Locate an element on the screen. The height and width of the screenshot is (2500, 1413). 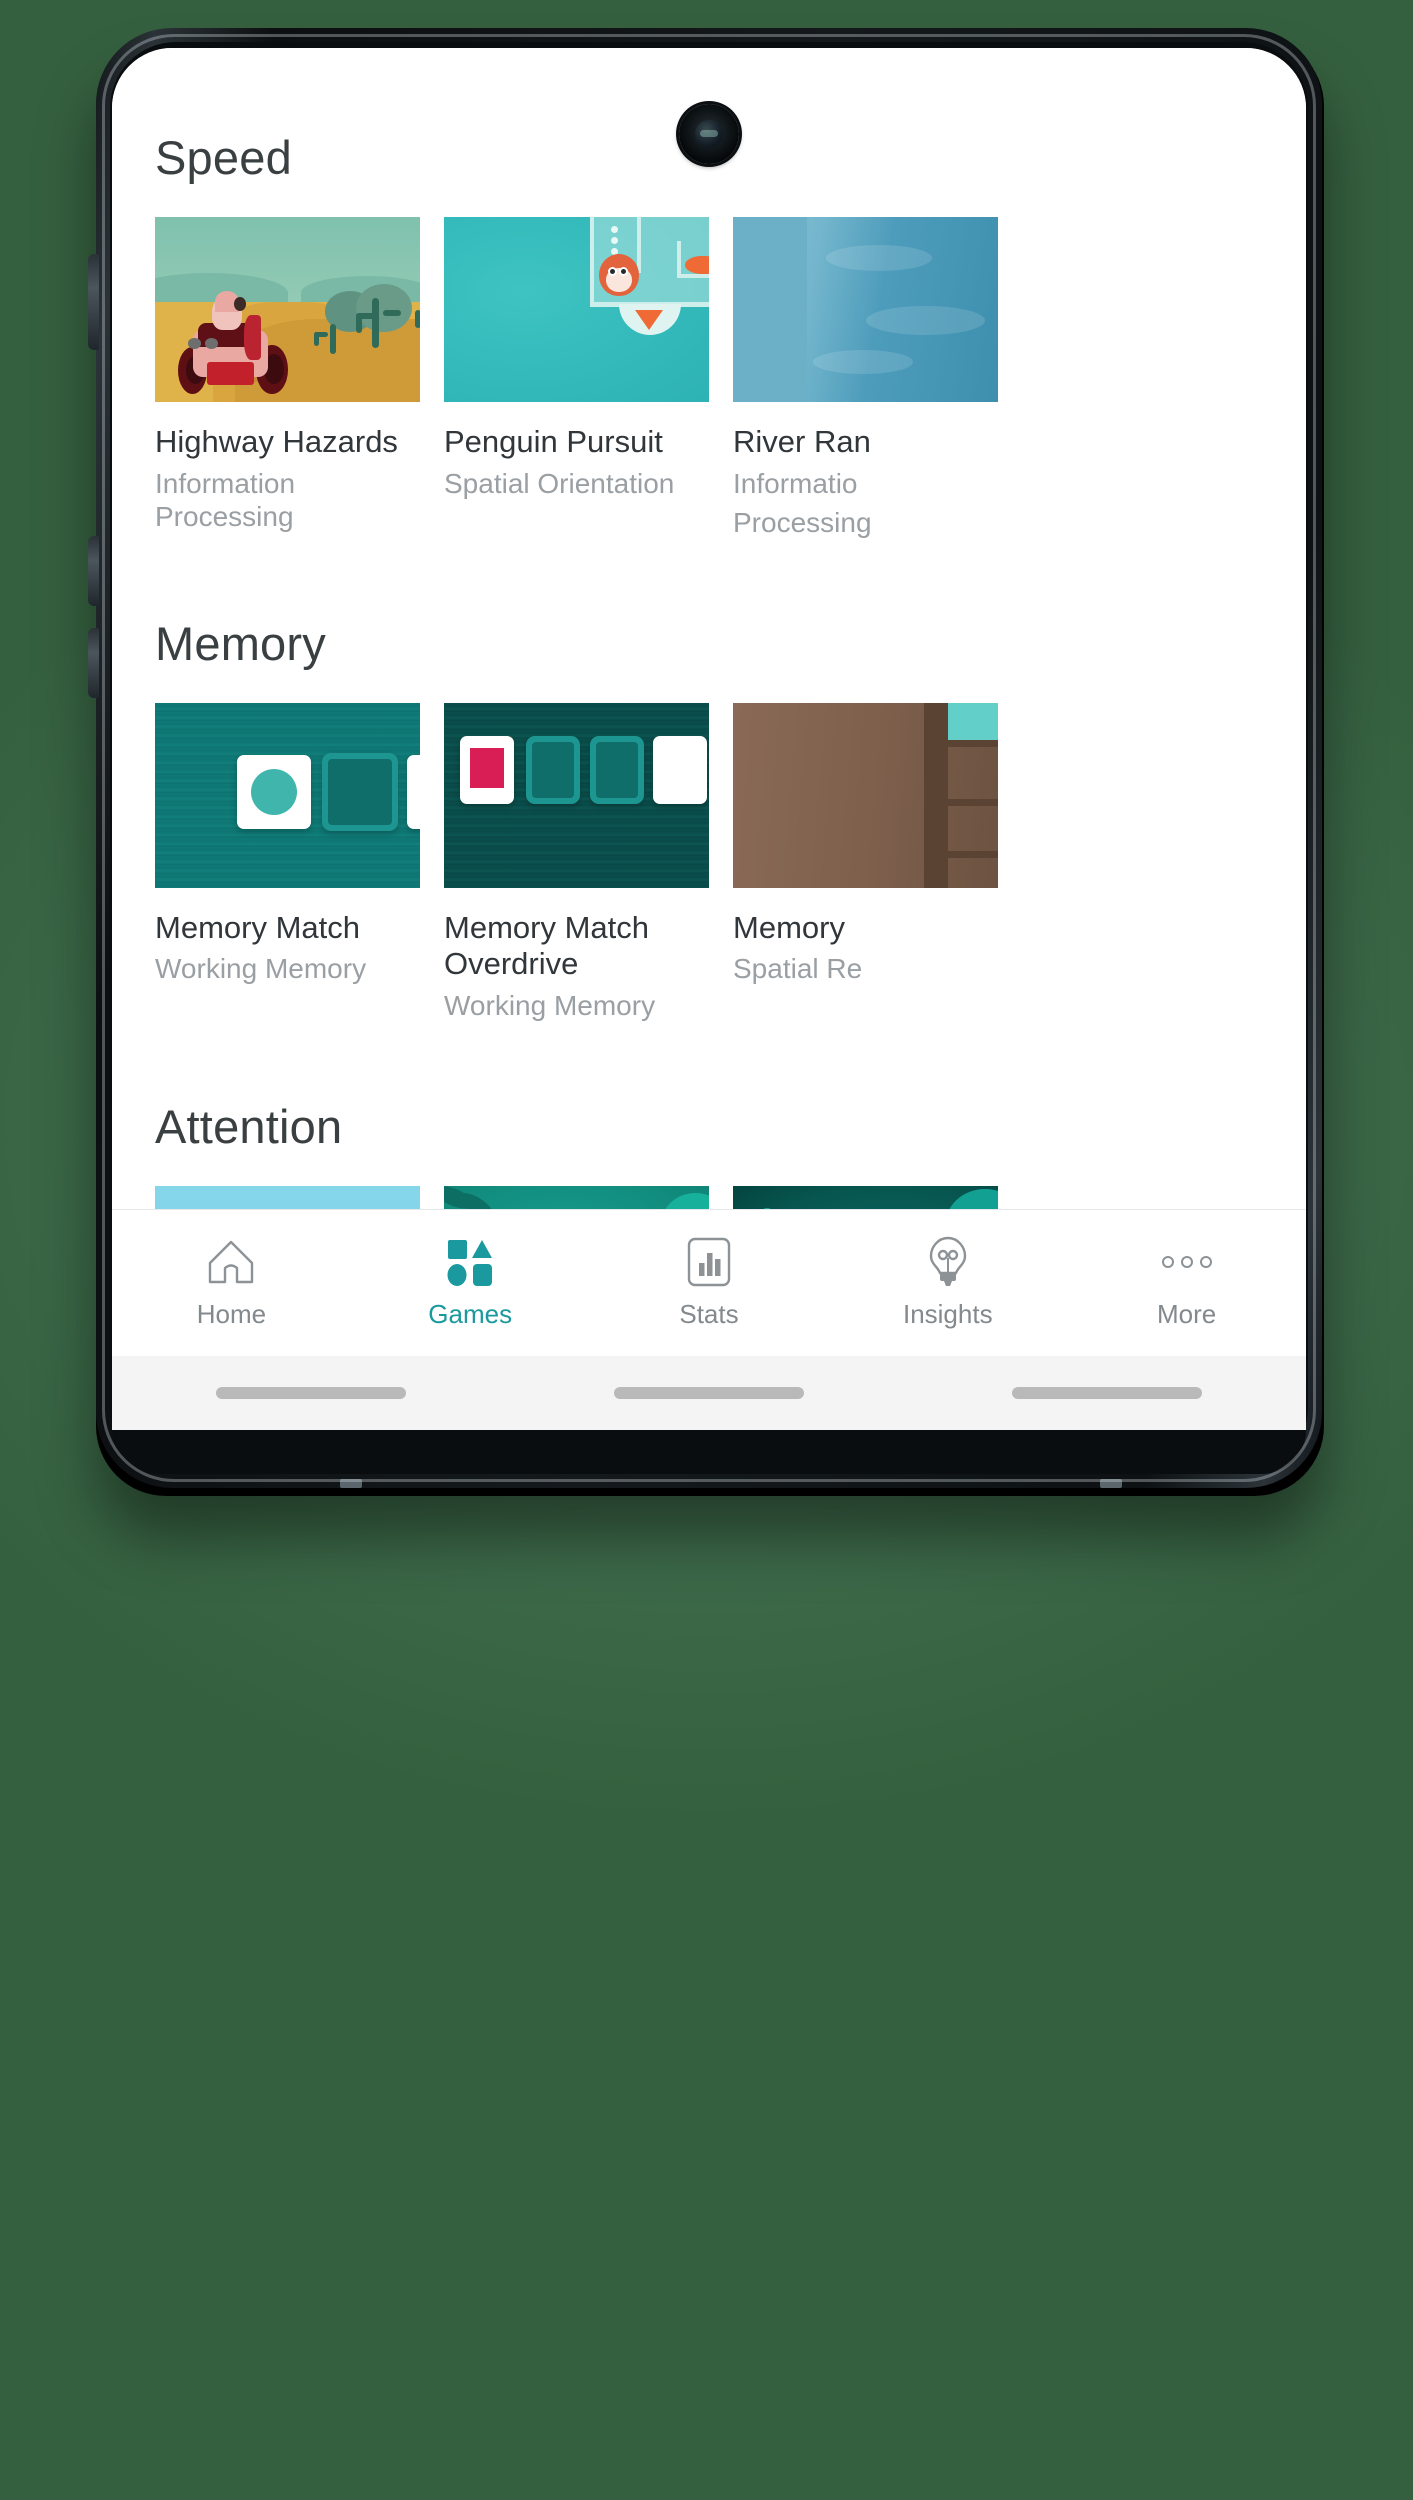
gesture-pill-center is located at coordinates (709, 1393).